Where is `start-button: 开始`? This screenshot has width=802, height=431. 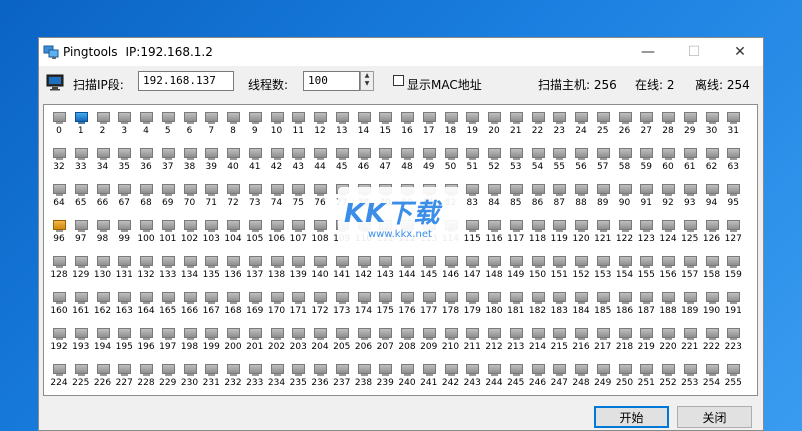
start-button: 开始 is located at coordinates (631, 417).